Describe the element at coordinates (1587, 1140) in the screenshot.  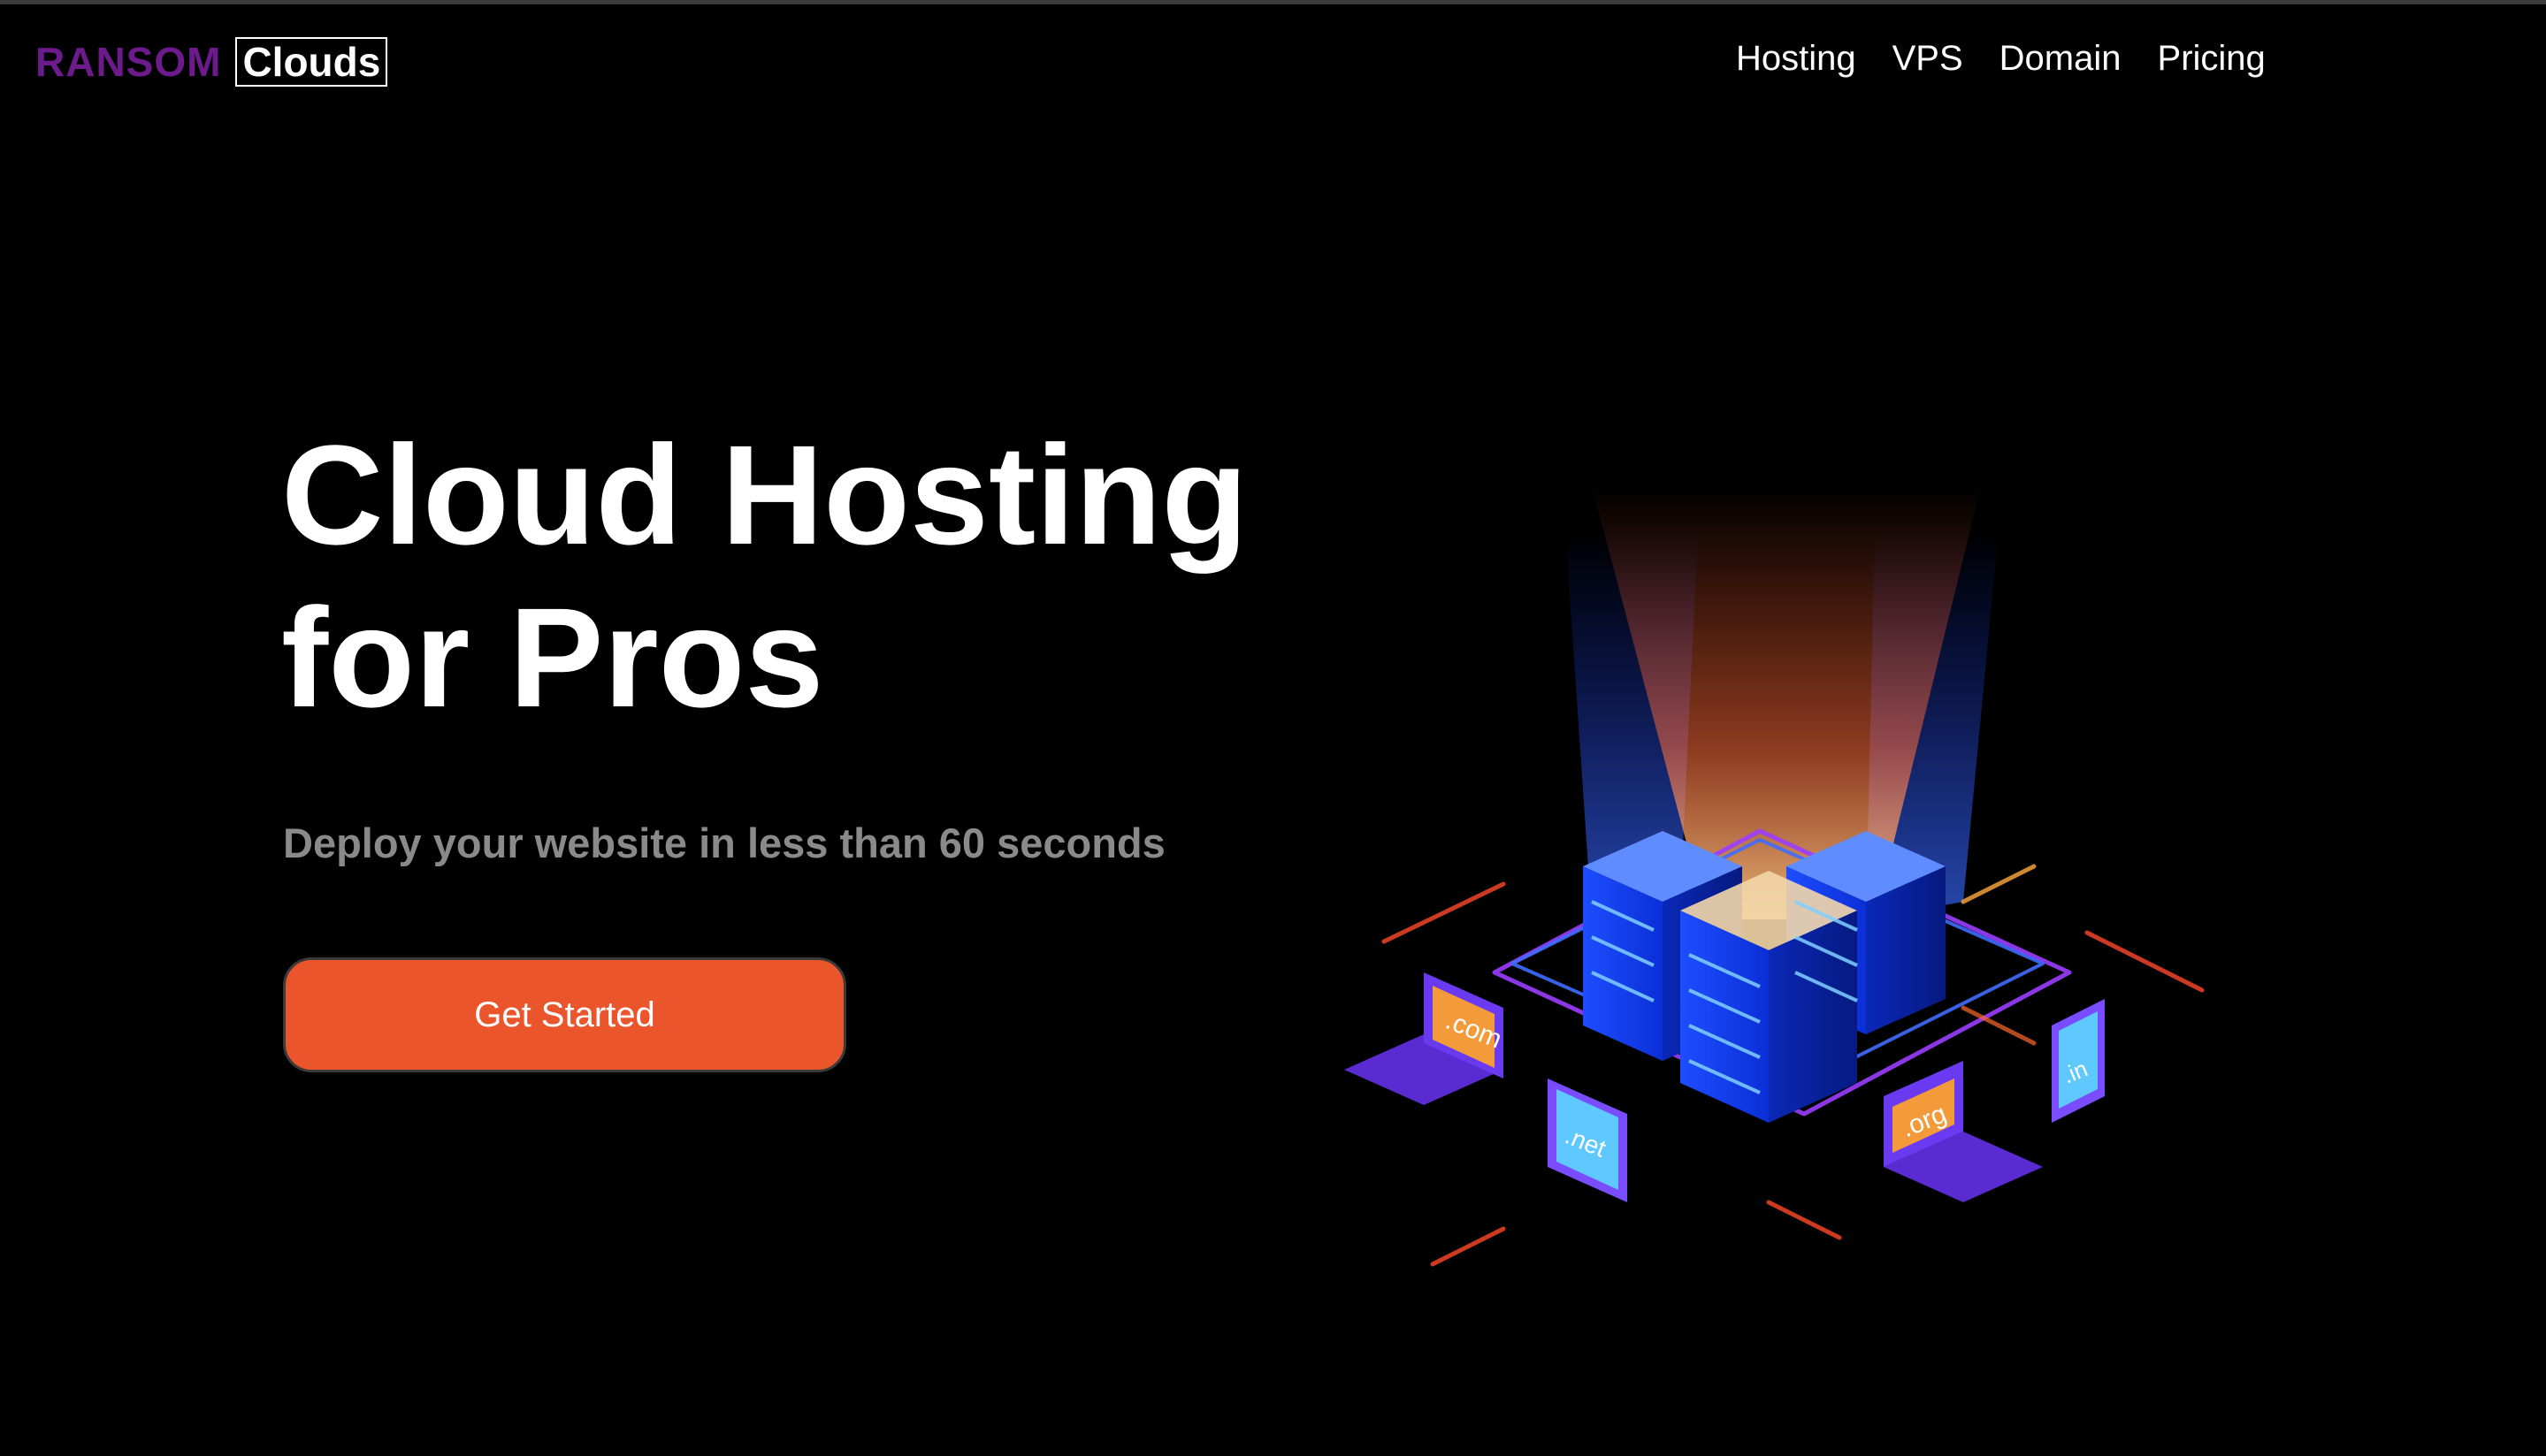
I see `tablet-net-icon: .net` at that location.